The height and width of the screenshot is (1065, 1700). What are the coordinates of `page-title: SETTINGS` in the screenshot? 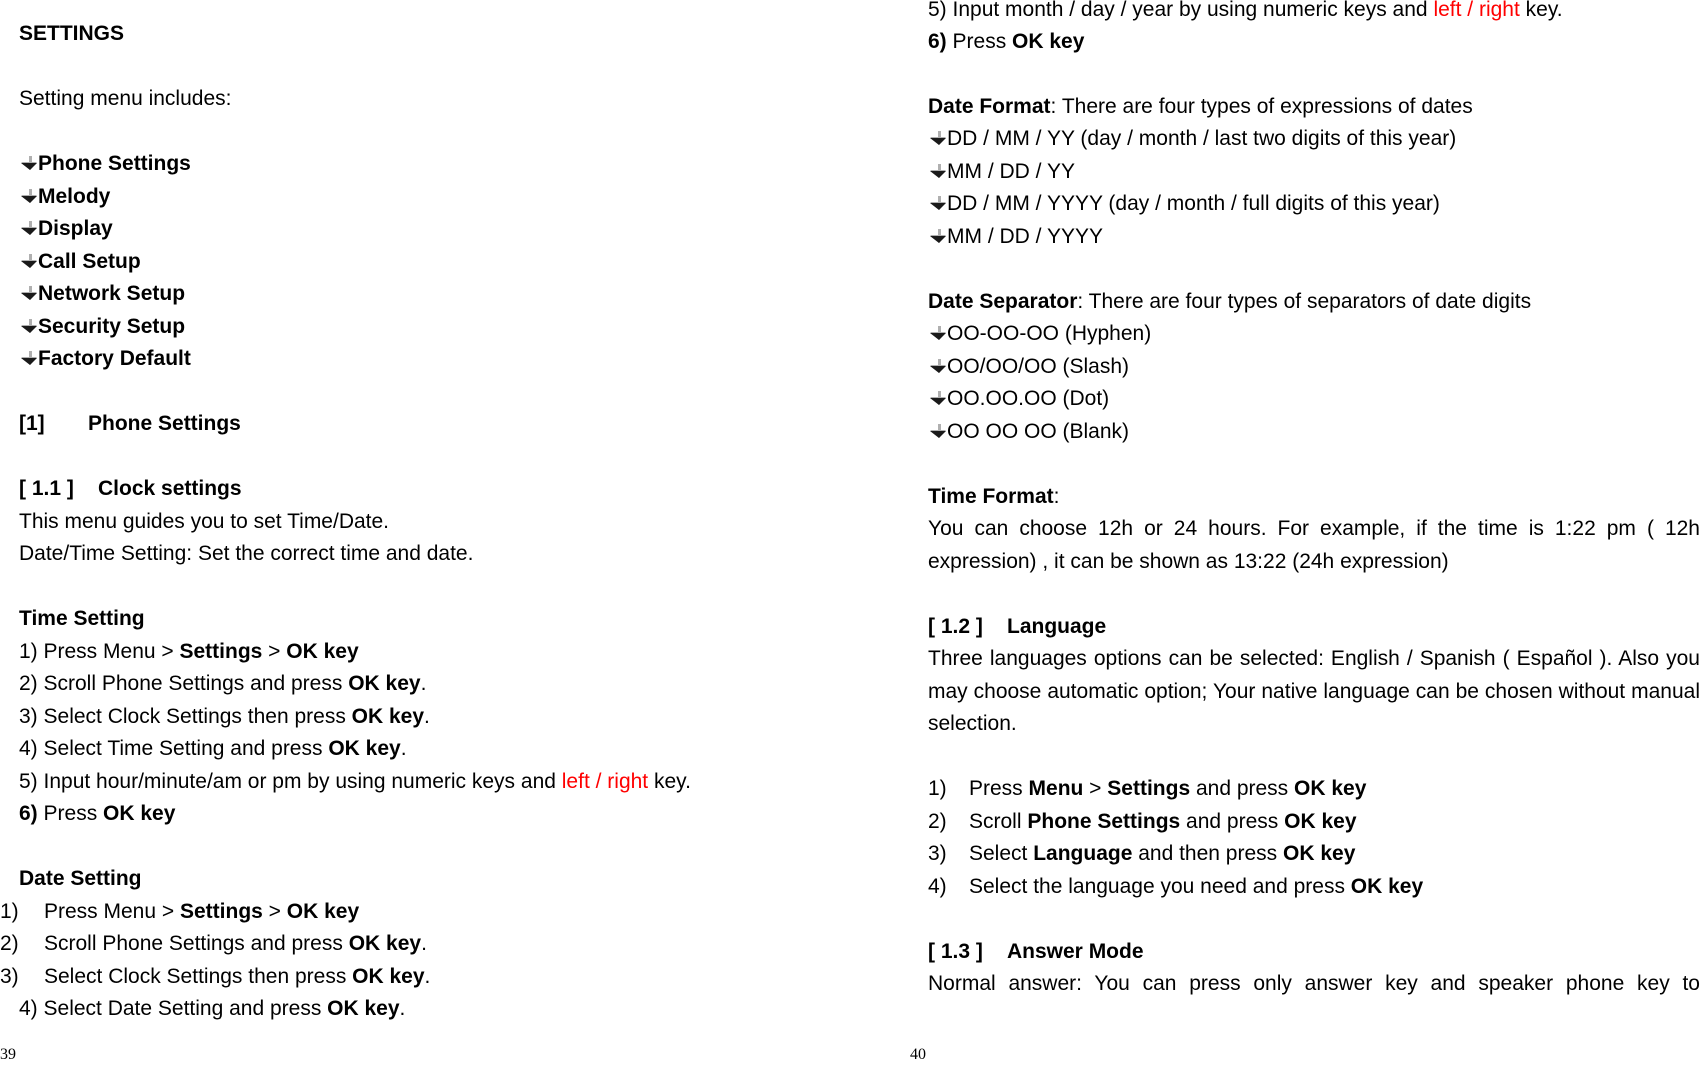 It's located at (72, 33).